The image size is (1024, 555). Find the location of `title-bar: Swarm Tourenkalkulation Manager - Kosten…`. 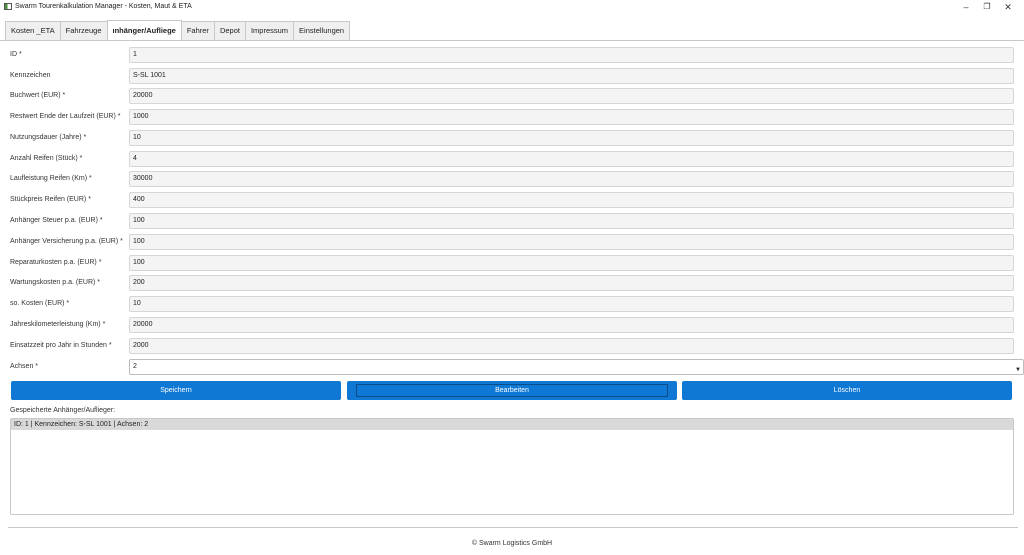

title-bar: Swarm Tourenkalkulation Manager - Kosten… is located at coordinates (512, 7).